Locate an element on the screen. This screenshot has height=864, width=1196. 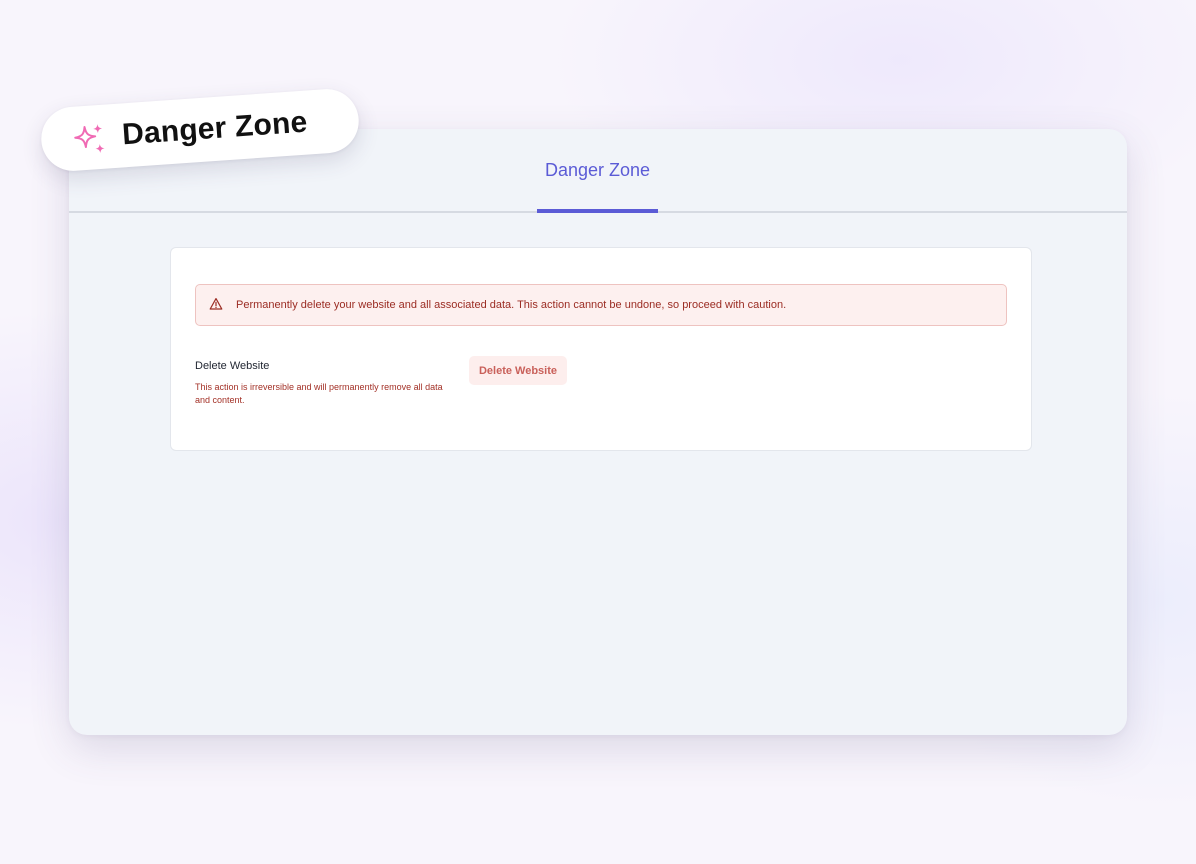
active-tab-indicator is located at coordinates (597, 211).